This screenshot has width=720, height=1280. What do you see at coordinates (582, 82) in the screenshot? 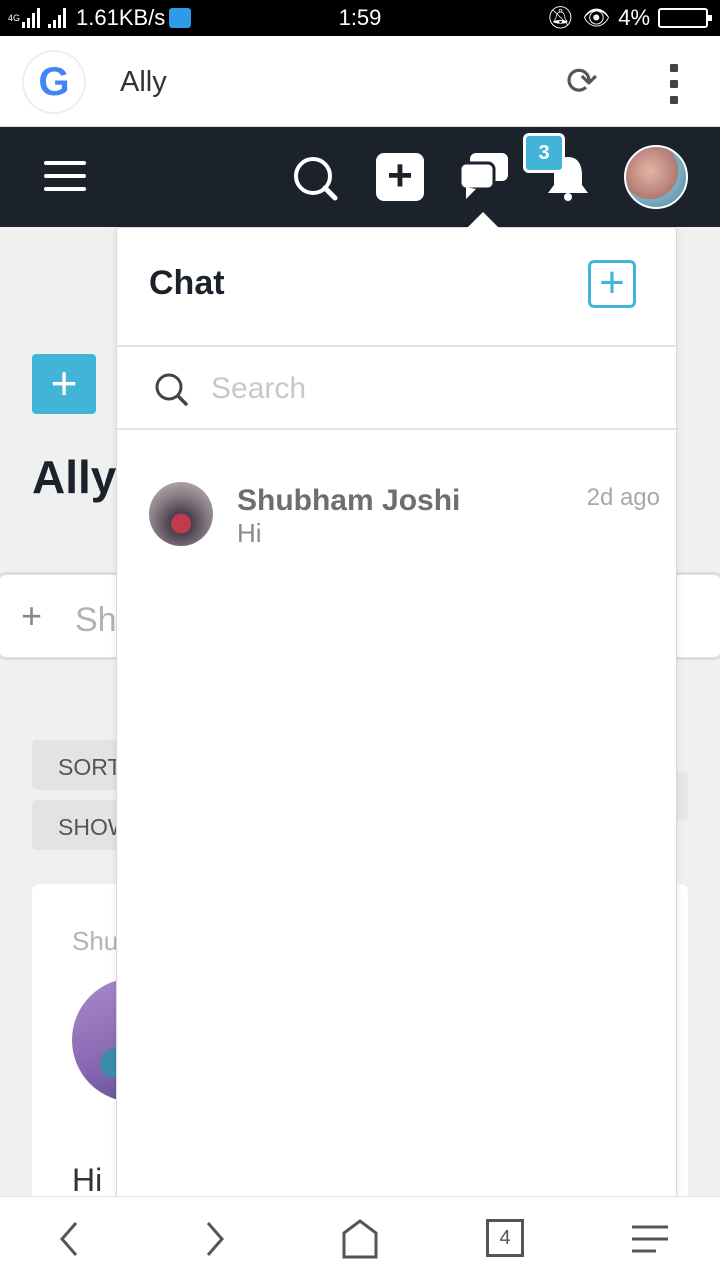
I see `reload-icon: ⟳` at bounding box center [582, 82].